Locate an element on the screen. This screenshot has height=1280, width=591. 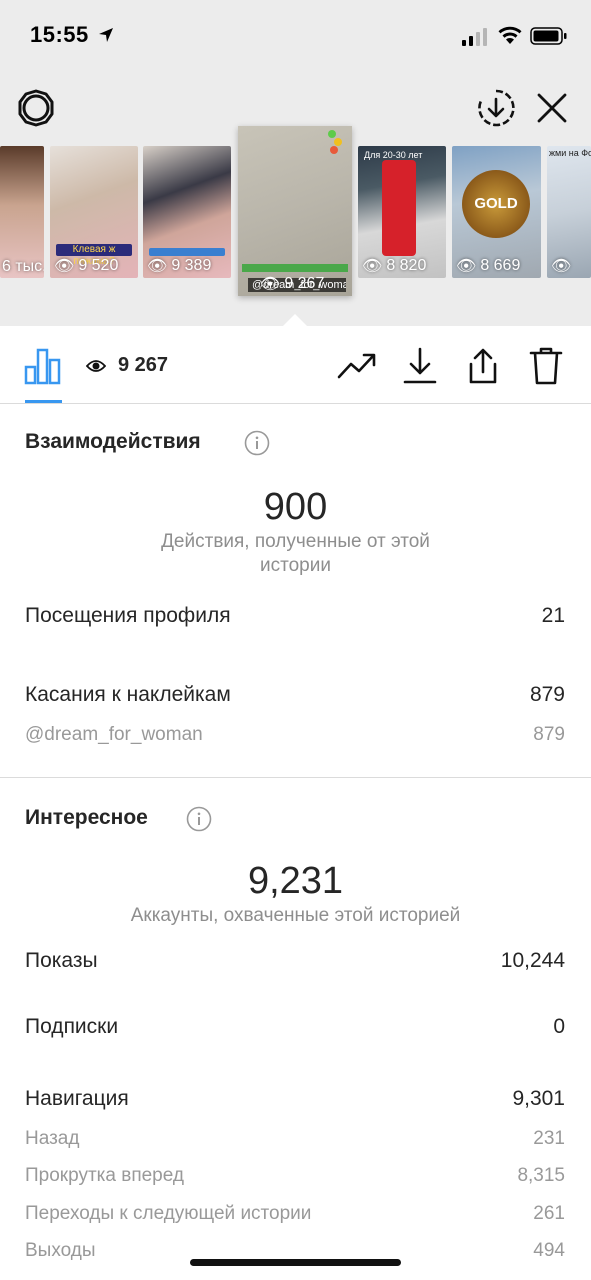
stat-label: Прокрутка вперед is located at coordinates (104, 1175).